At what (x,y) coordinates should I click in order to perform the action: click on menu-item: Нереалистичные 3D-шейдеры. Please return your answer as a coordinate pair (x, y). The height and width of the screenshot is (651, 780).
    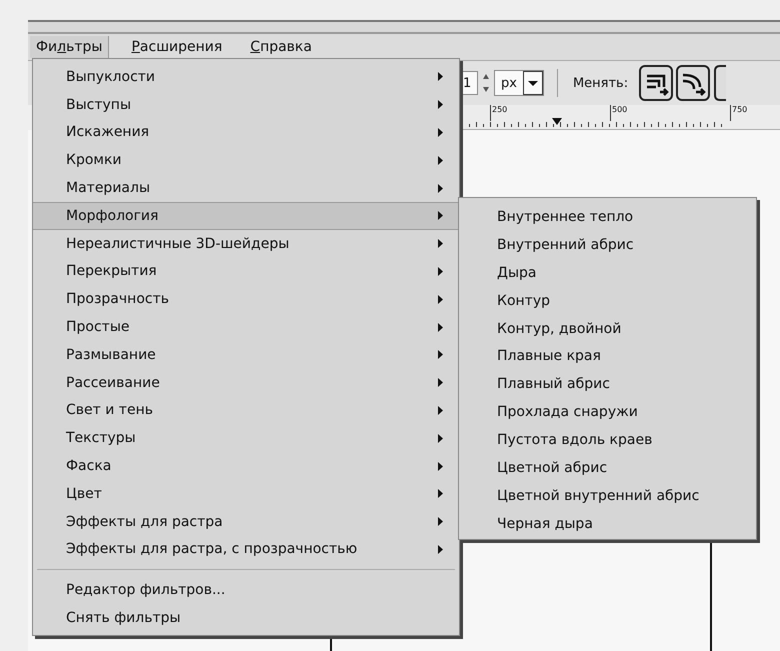
    Looking at the image, I should click on (246, 244).